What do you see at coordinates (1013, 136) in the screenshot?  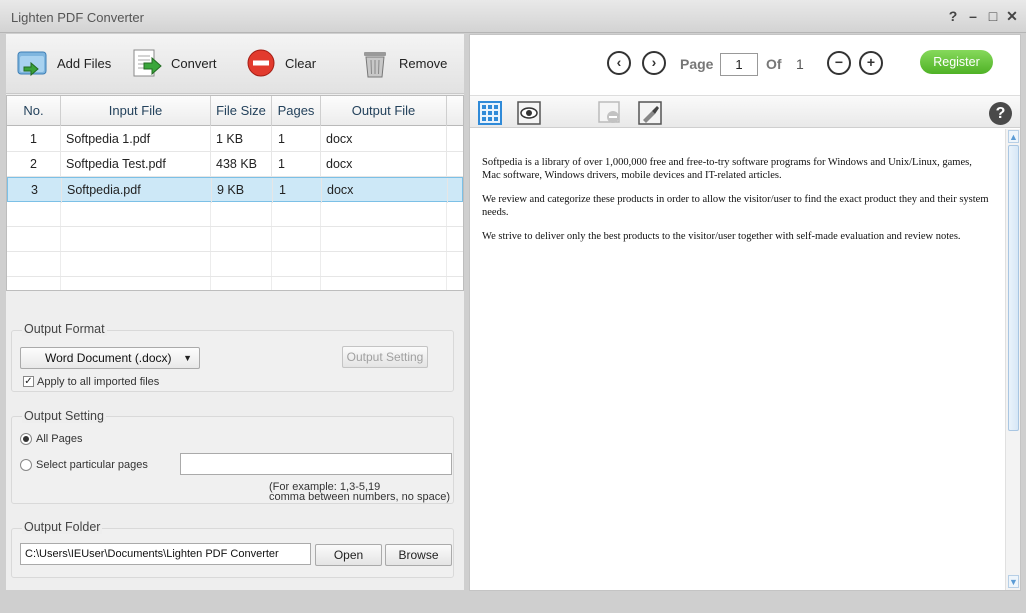 I see `scroll-up-icon: ▲` at bounding box center [1013, 136].